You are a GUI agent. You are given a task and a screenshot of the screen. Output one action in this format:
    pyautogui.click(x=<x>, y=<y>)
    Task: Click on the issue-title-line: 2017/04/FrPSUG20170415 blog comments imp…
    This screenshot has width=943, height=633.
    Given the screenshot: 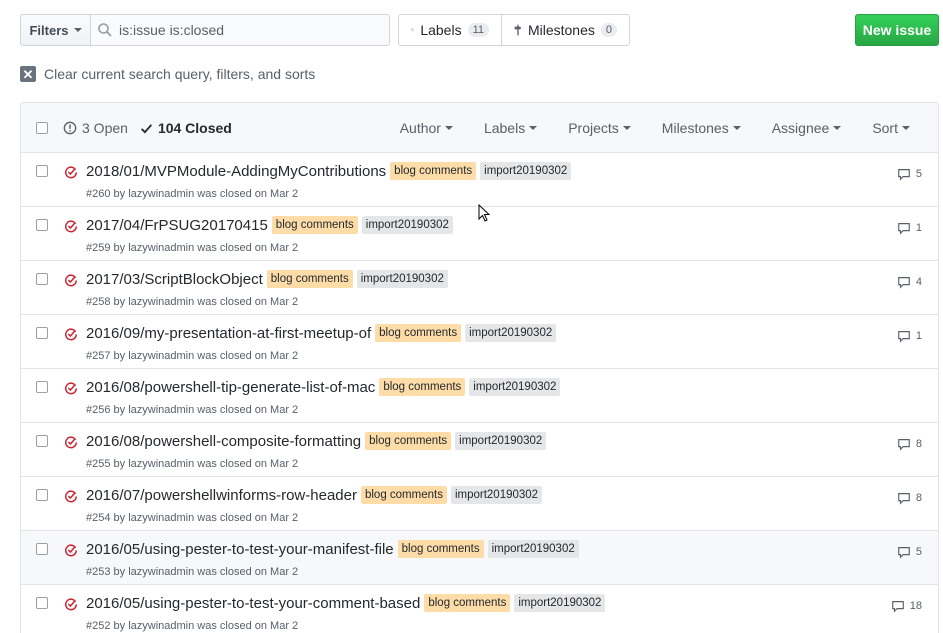 What is the action you would take?
    pyautogui.click(x=269, y=225)
    